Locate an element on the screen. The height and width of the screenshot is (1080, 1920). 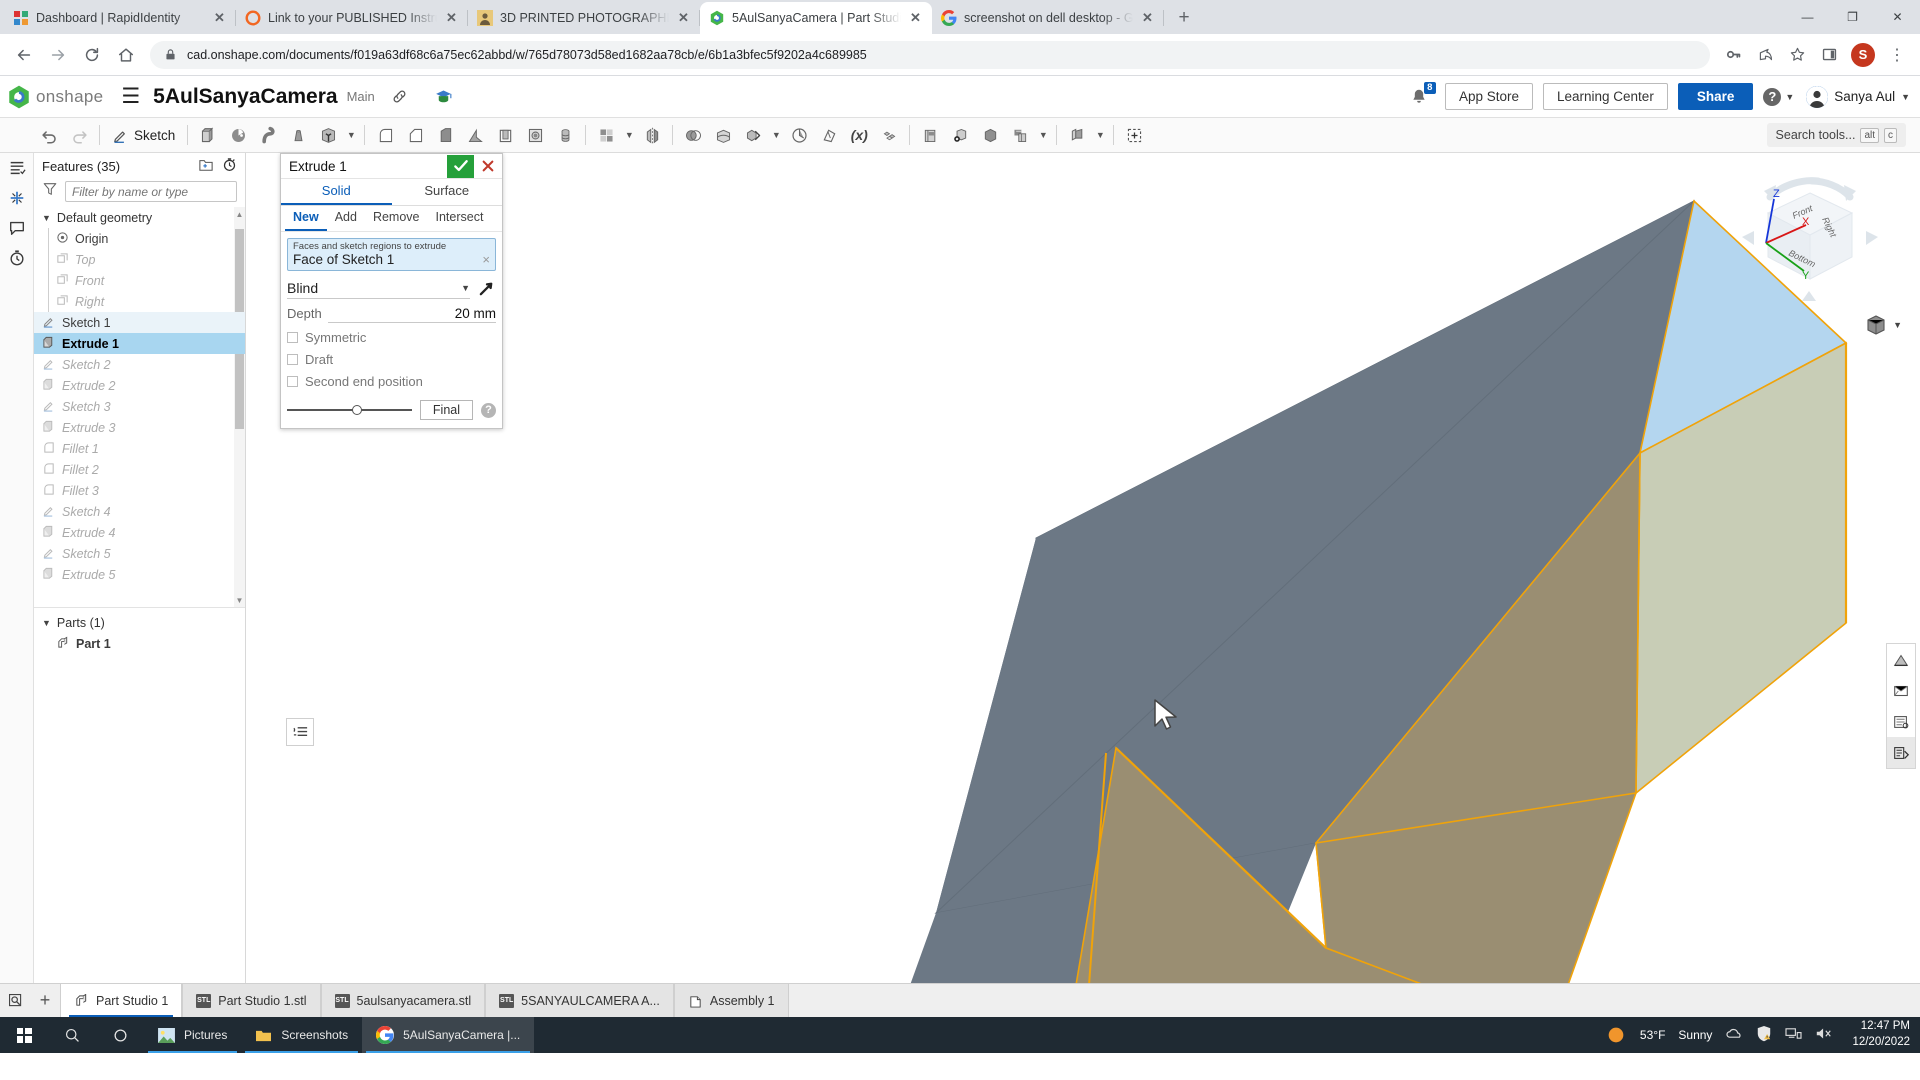
feature-fillet-1: Fillet 1 is located at coordinates (139, 448).